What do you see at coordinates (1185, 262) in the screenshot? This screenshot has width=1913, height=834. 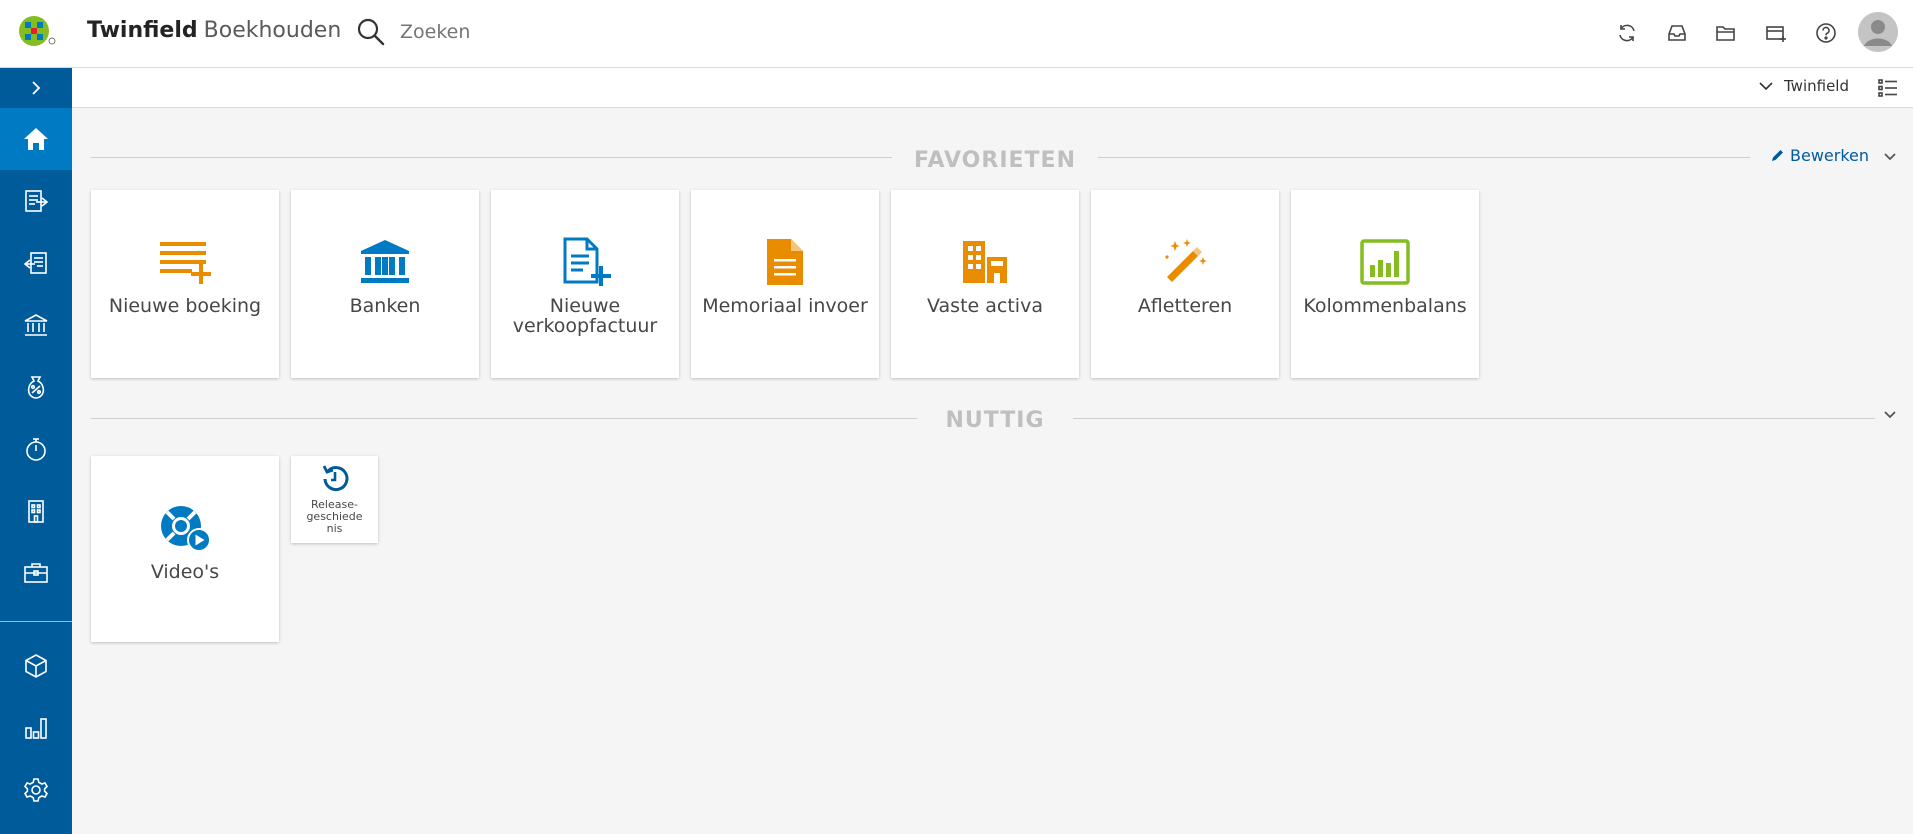 I see `magic-wand-icon` at bounding box center [1185, 262].